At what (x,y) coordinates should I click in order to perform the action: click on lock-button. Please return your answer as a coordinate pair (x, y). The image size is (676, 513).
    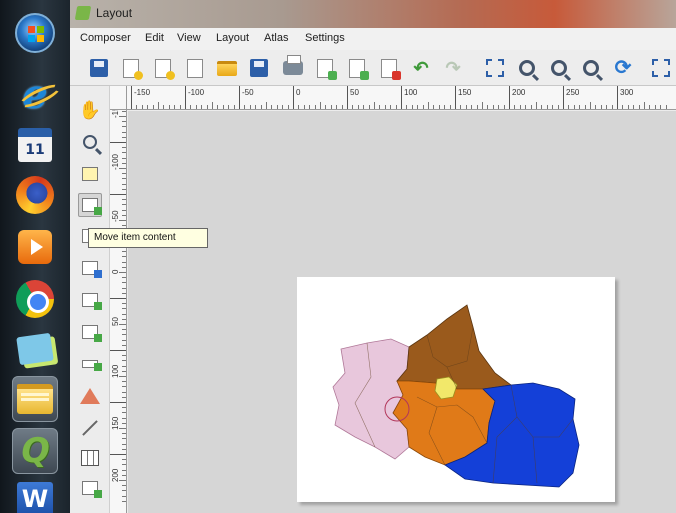
    Looking at the image, I should click on (661, 68).